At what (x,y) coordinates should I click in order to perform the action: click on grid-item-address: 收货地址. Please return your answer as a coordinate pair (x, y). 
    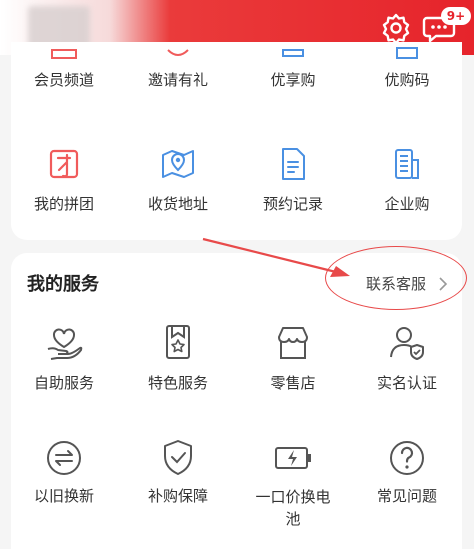
    Looking at the image, I should click on (178, 180).